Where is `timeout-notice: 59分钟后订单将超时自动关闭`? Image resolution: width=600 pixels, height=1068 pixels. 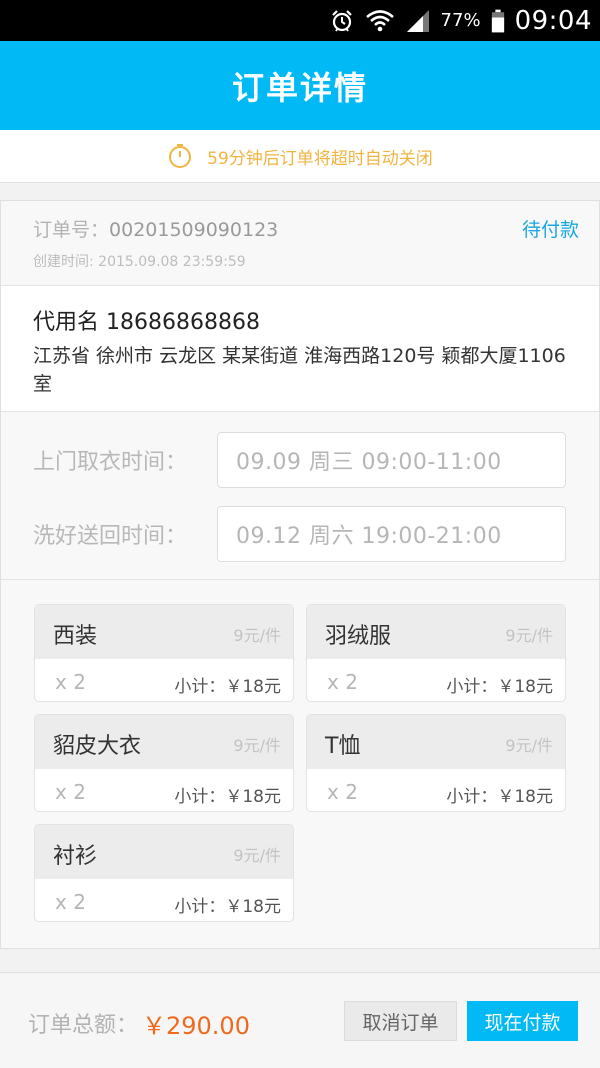 timeout-notice: 59分钟后订单将超时自动关闭 is located at coordinates (300, 156).